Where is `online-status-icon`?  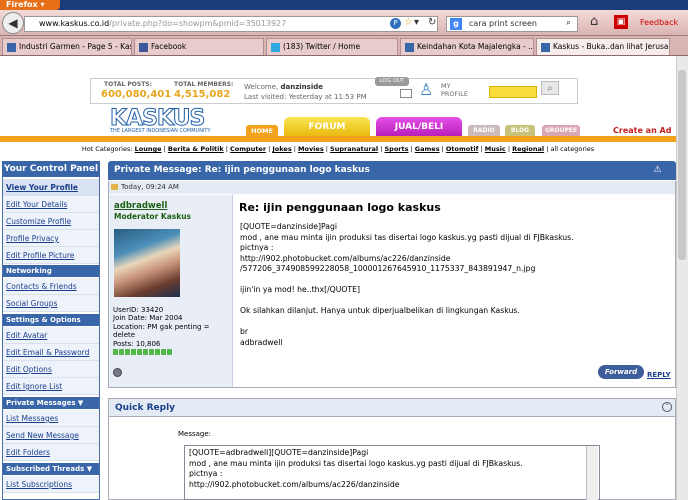 online-status-icon is located at coordinates (117, 372).